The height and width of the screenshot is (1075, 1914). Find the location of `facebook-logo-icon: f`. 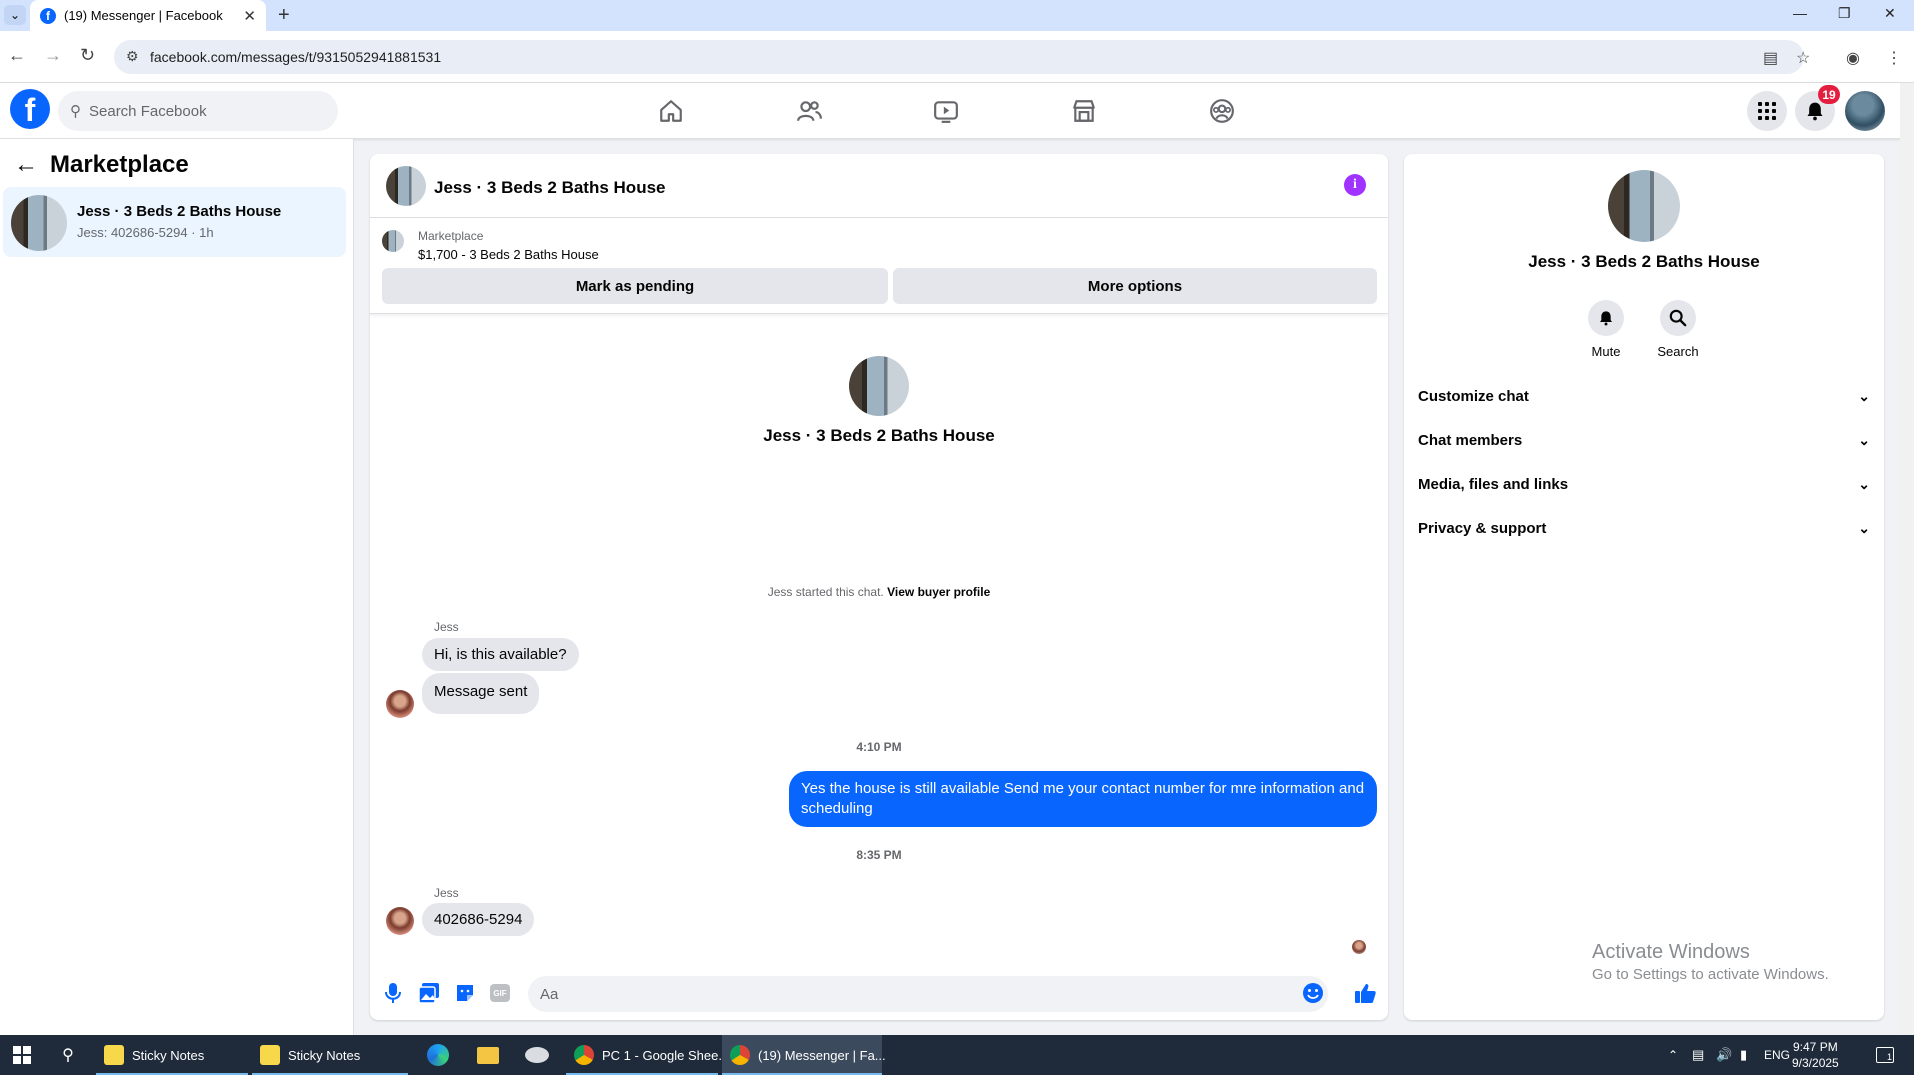

facebook-logo-icon: f is located at coordinates (30, 109).